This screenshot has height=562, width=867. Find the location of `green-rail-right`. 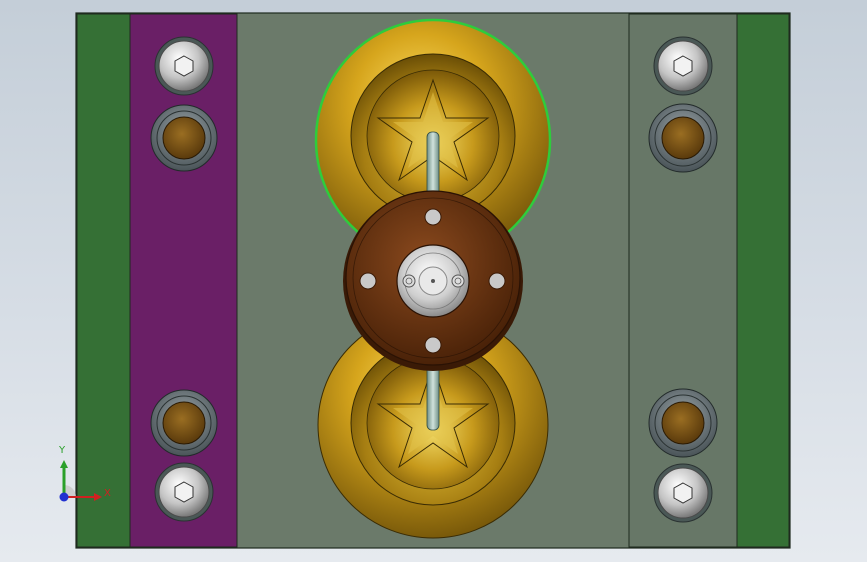

green-rail-right is located at coordinates (763, 280).